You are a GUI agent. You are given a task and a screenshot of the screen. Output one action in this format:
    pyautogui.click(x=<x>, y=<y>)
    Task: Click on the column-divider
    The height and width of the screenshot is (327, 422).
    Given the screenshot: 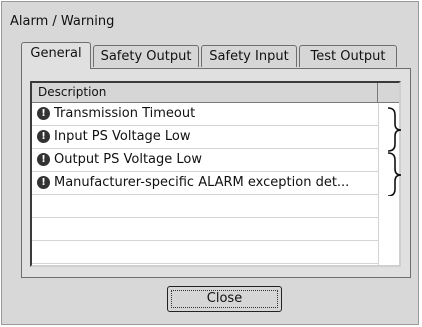 What is the action you would take?
    pyautogui.click(x=378, y=184)
    